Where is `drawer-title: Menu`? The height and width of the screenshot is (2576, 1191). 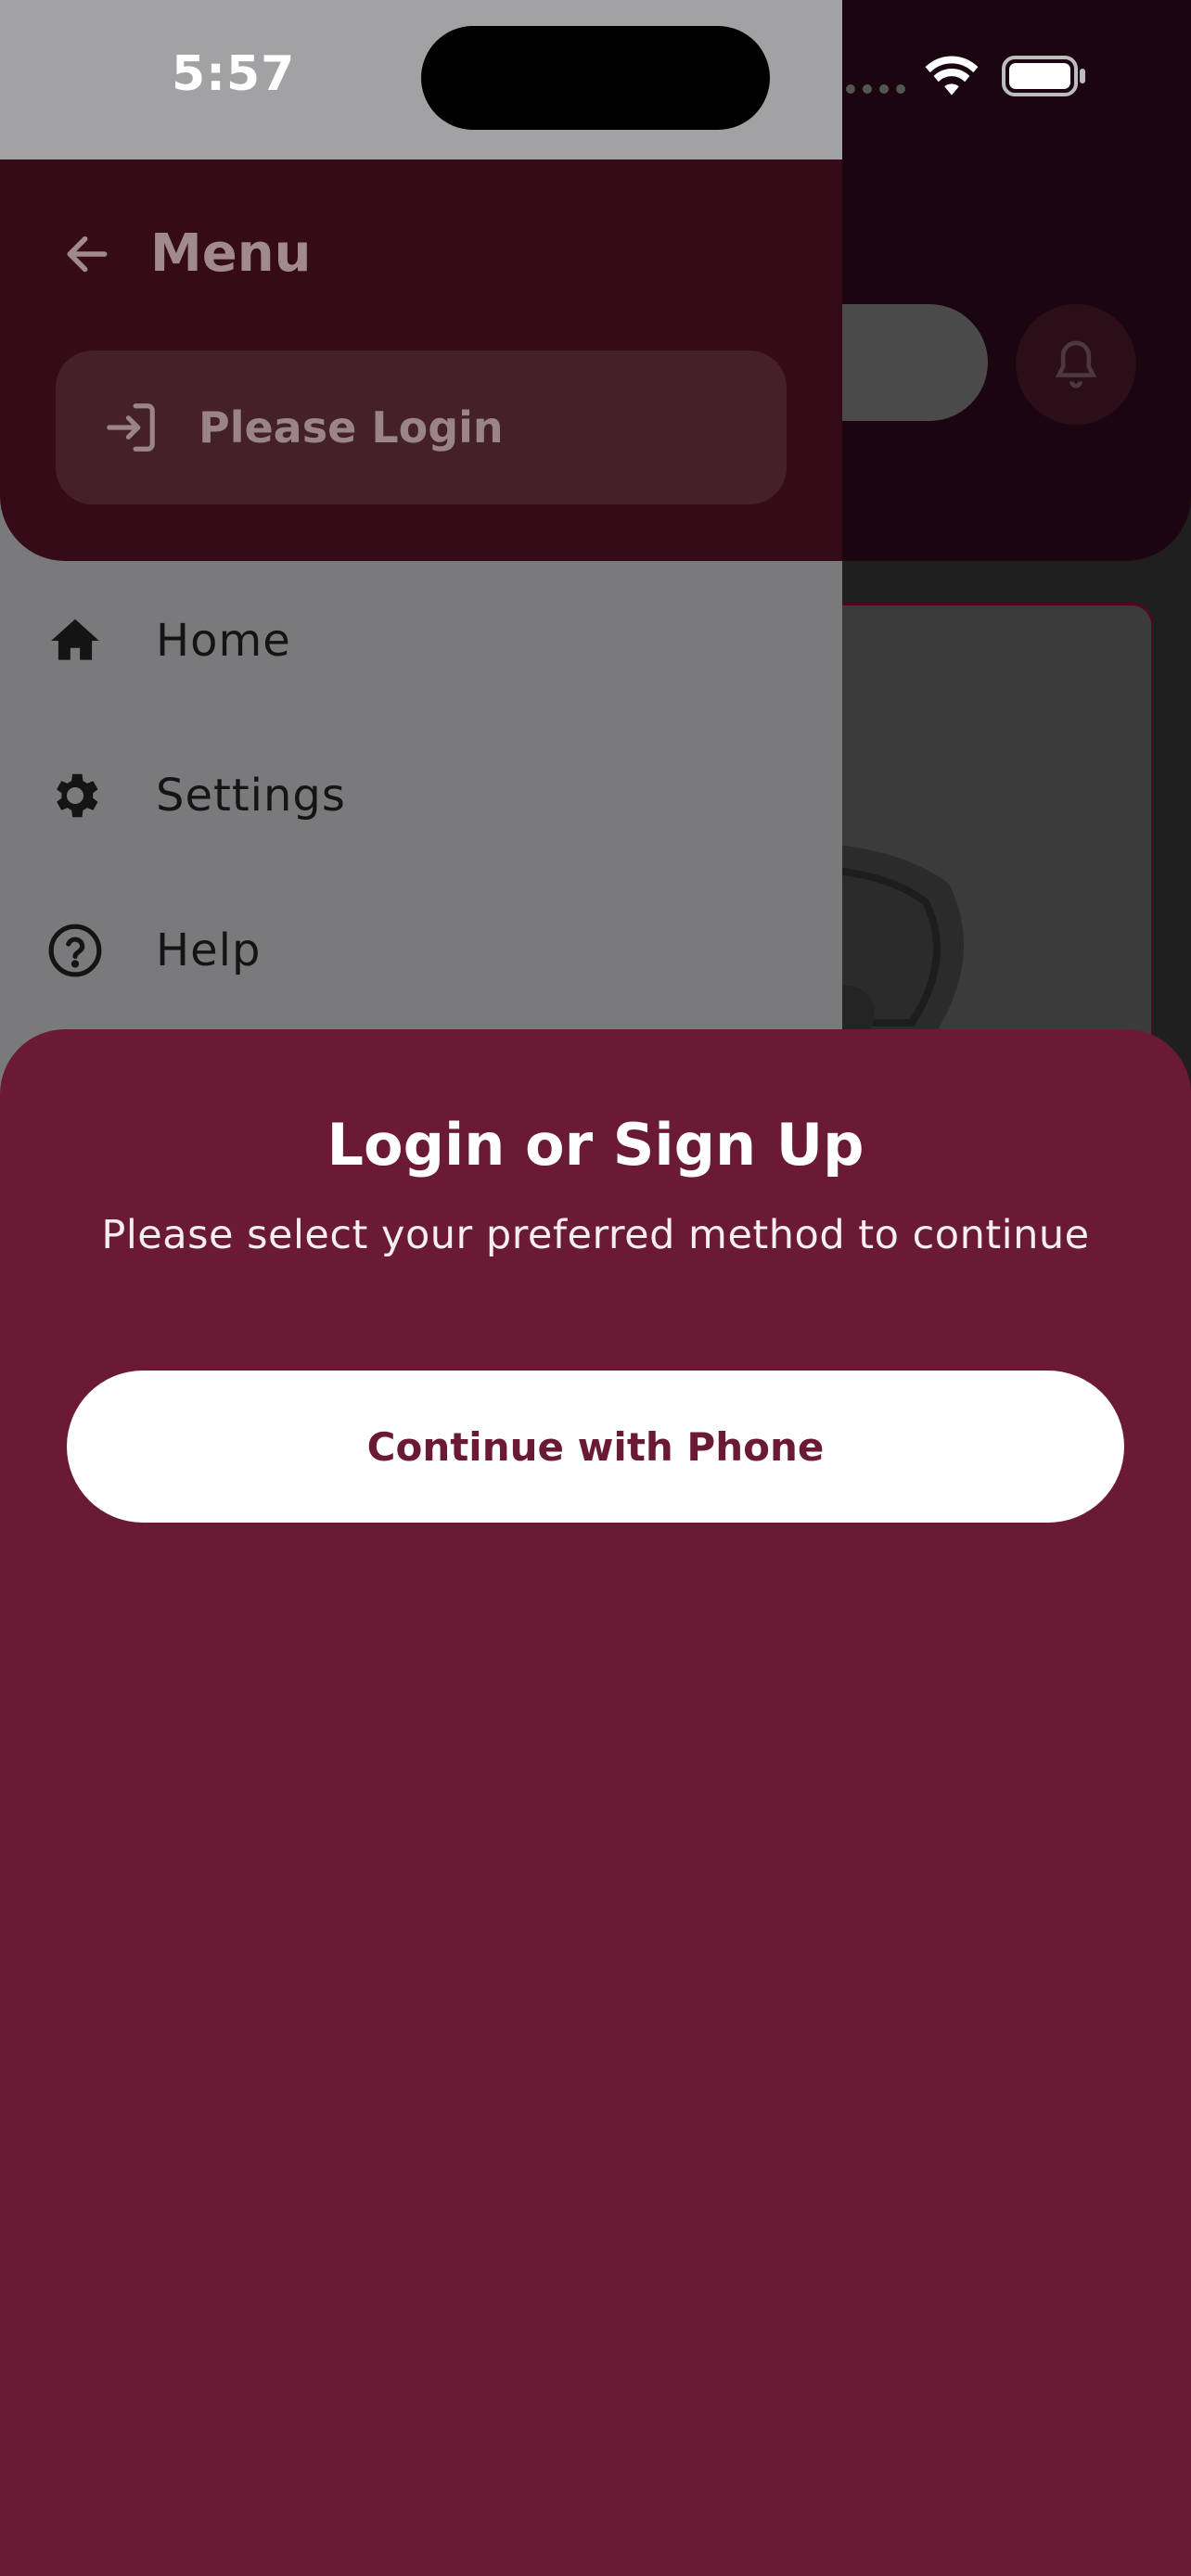 drawer-title: Menu is located at coordinates (231, 254).